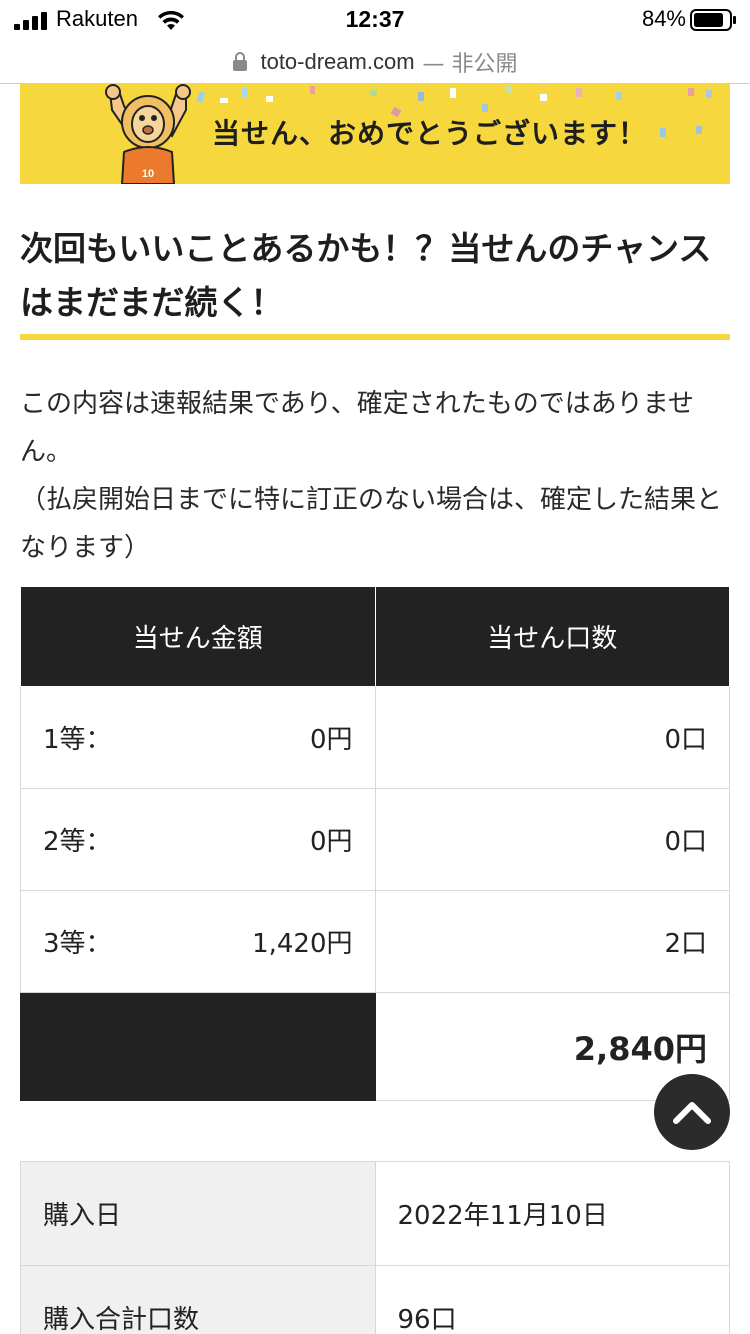 Image resolution: width=750 pixels, height=1334 pixels. I want to click on table-row: 1等： 0円 0口, so click(375, 737).